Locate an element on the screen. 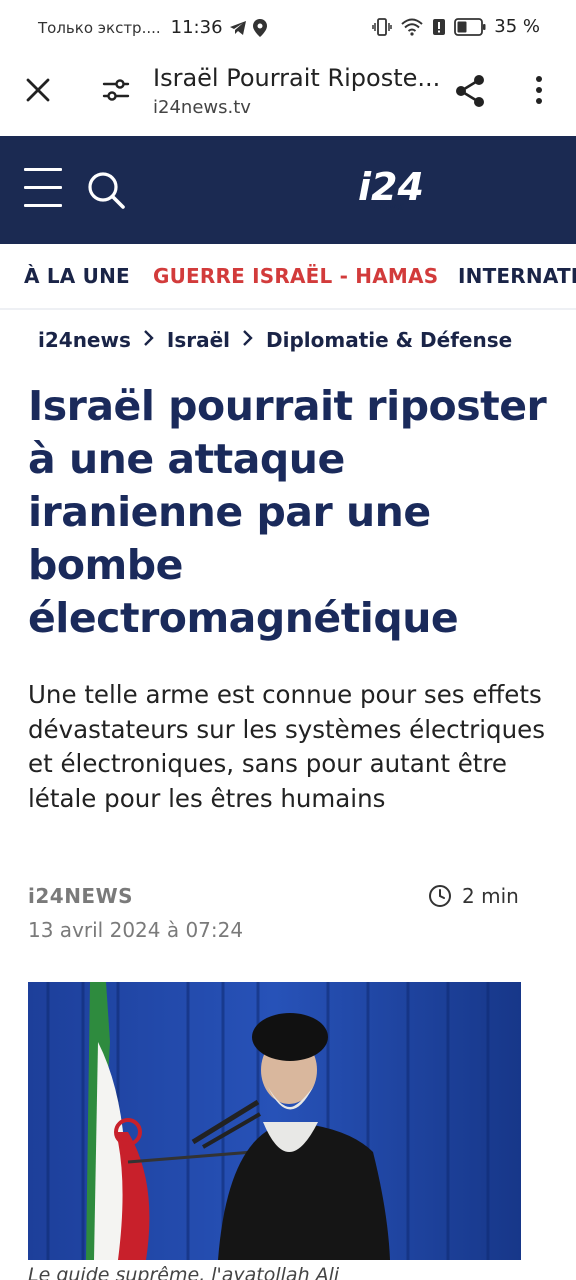  breadcrumb: i24news Israël Diplomatie & Défense is located at coordinates (275, 340).